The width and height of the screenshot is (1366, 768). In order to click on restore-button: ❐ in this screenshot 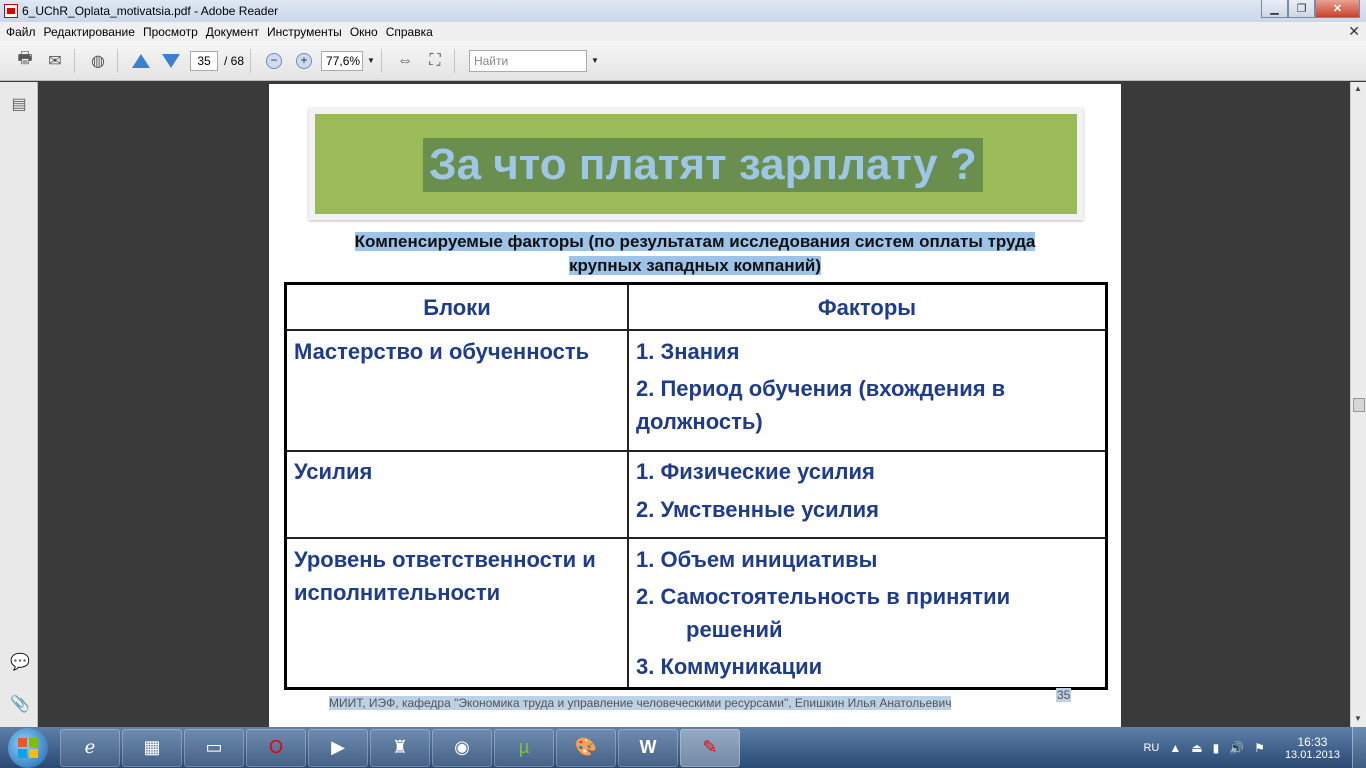, I will do `click(1301, 9)`.